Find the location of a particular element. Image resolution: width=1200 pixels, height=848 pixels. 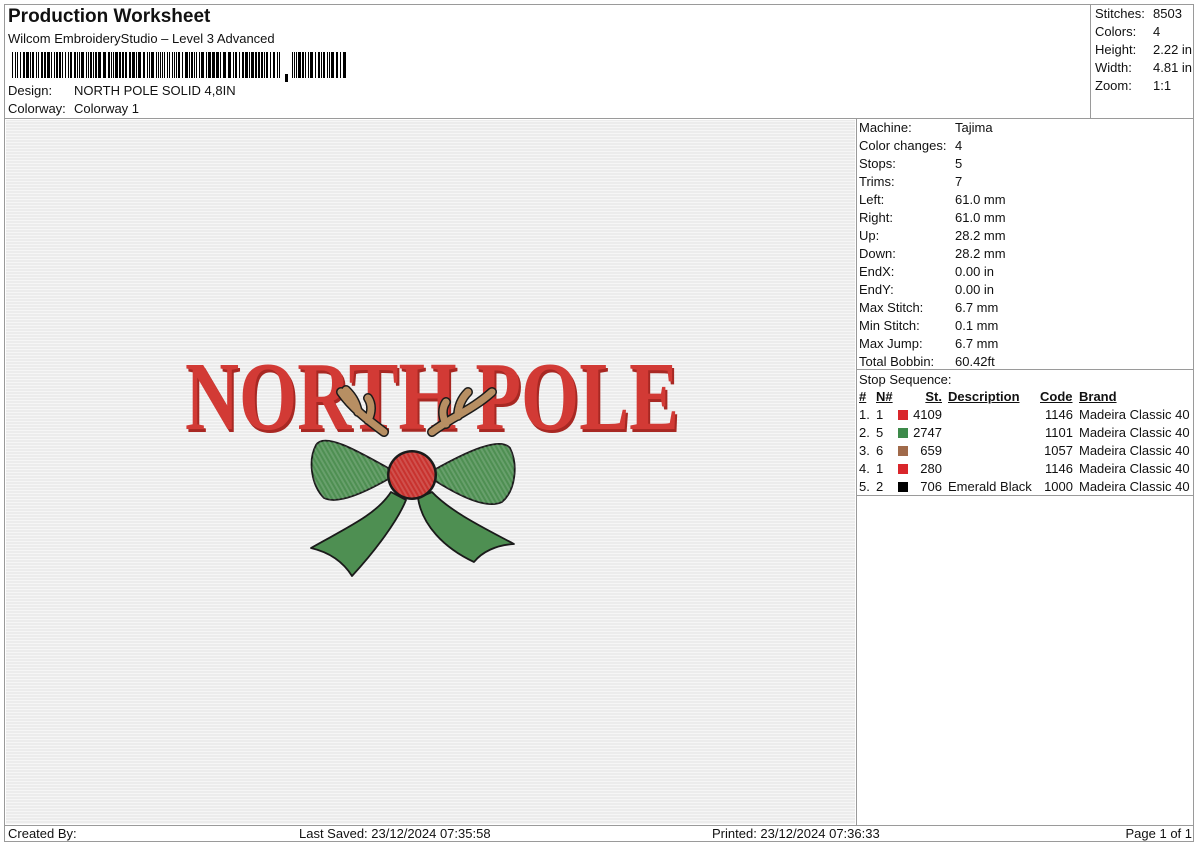

col-code: Code is located at coordinates (1056, 396).